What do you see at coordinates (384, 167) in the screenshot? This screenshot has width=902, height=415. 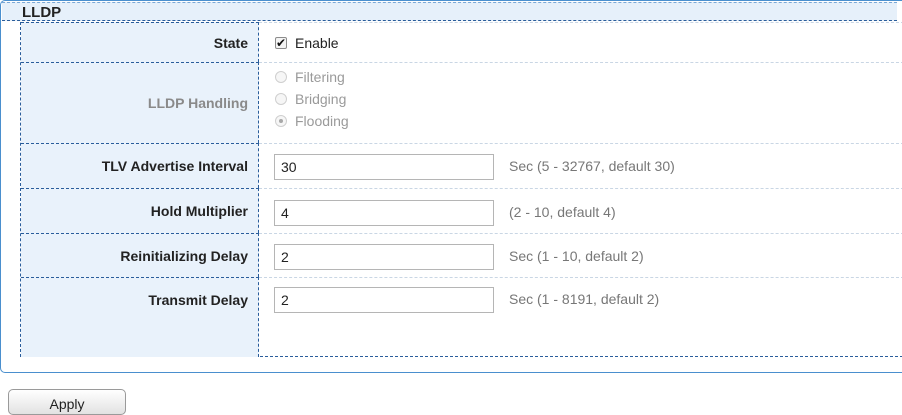 I see `tlv-interval-input` at bounding box center [384, 167].